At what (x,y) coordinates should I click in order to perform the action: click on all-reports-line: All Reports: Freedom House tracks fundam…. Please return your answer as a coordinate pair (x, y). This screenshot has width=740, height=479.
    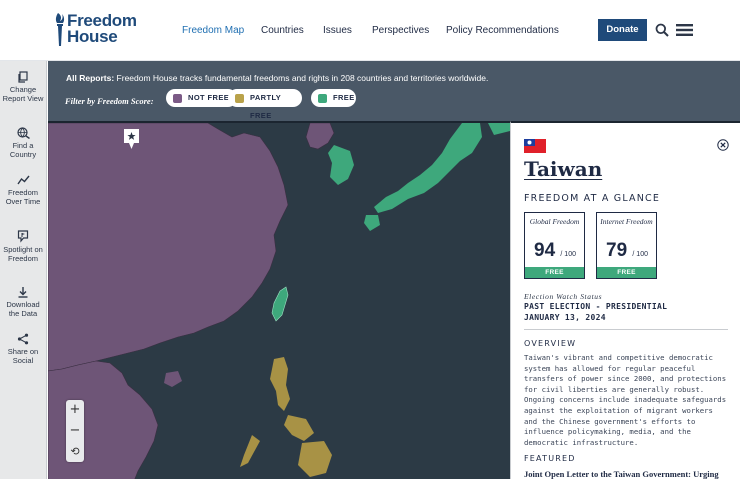
    Looking at the image, I should click on (277, 78).